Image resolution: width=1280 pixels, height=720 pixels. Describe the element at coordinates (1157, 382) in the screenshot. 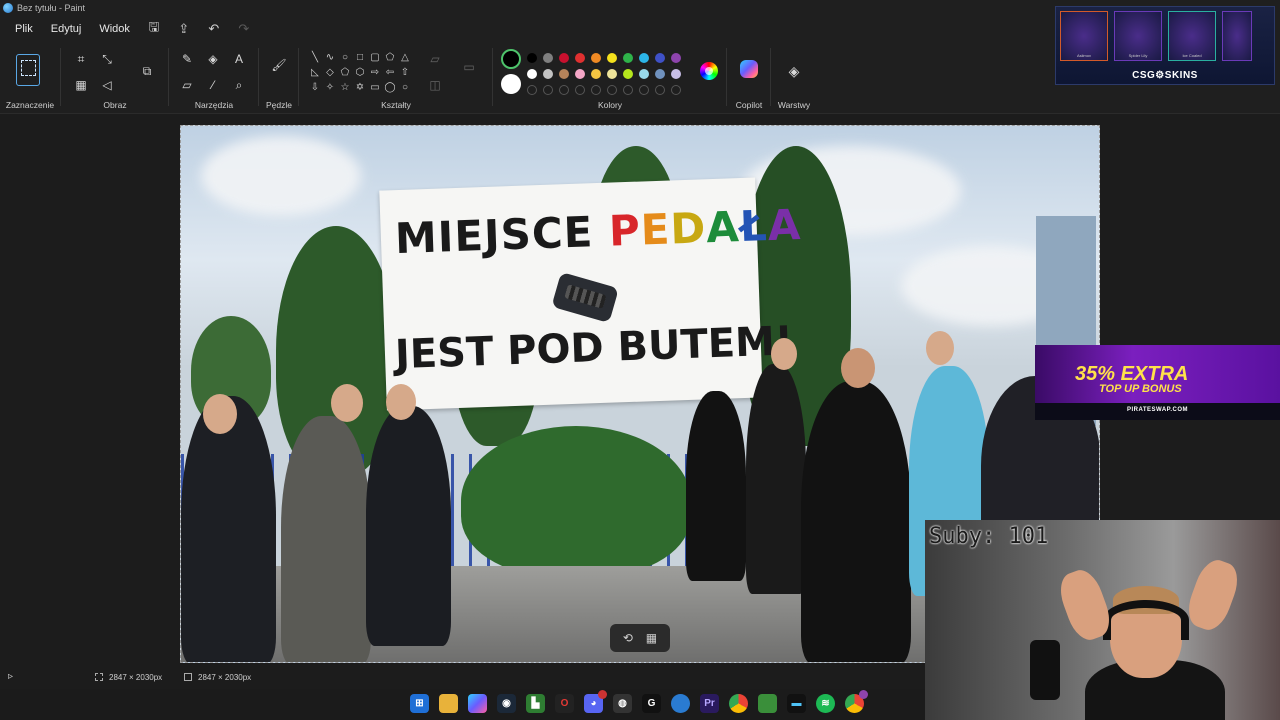

I see `pirateswap-ad: 35% EXTRA TOP UP BONUS PIRATESWAP.COM` at that location.